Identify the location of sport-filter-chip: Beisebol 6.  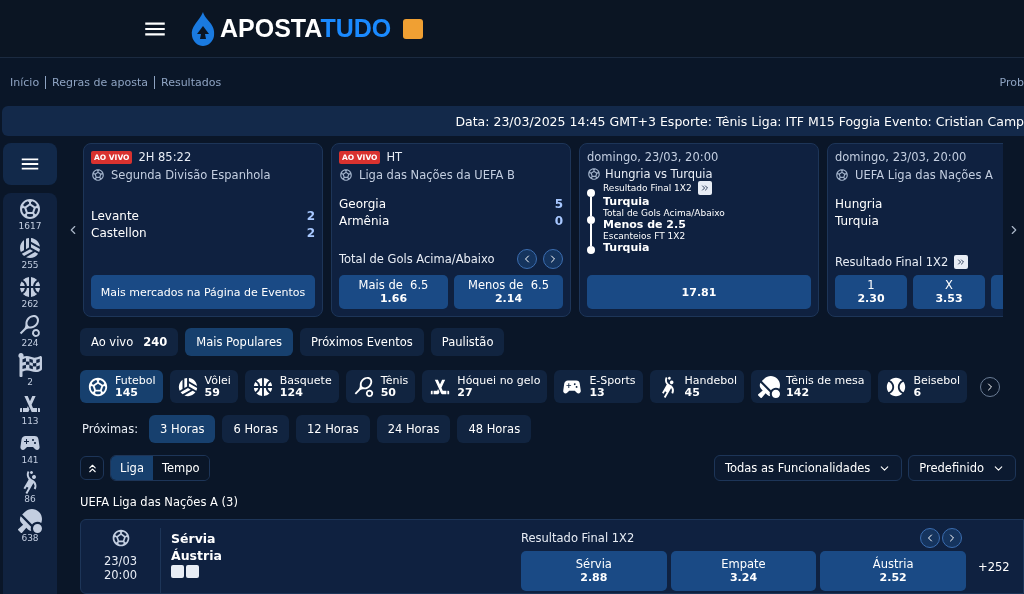
(923, 386).